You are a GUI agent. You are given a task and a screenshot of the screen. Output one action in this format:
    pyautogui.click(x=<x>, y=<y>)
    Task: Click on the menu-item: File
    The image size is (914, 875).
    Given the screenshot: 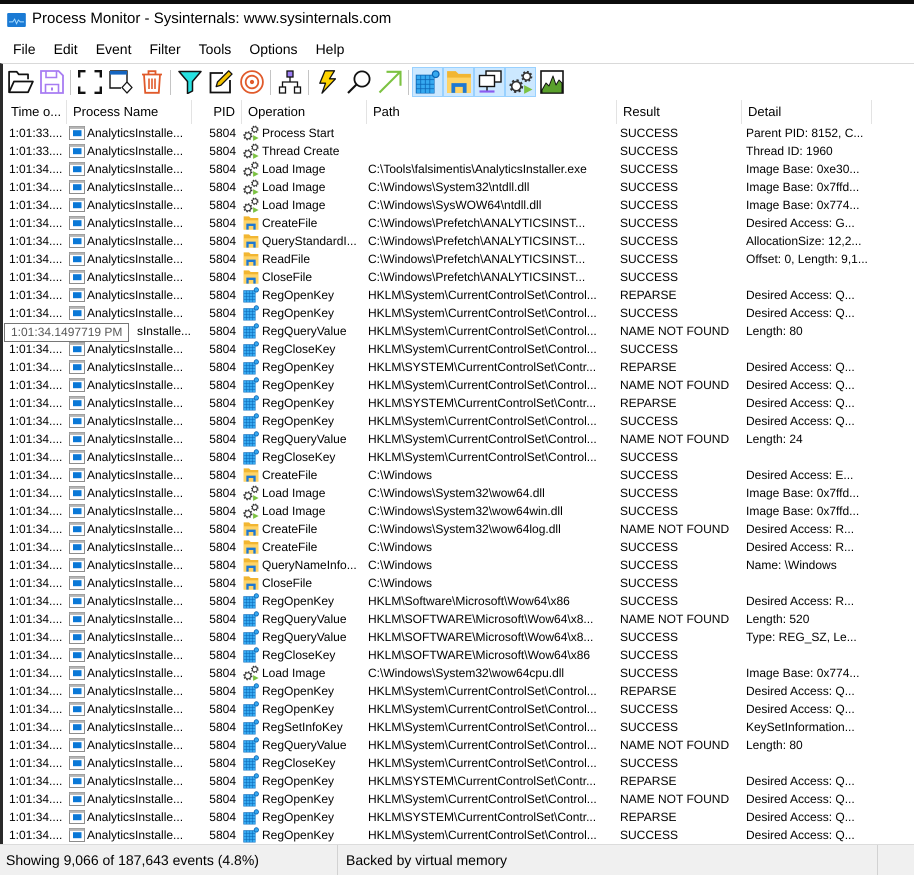 What is the action you would take?
    pyautogui.click(x=24, y=49)
    